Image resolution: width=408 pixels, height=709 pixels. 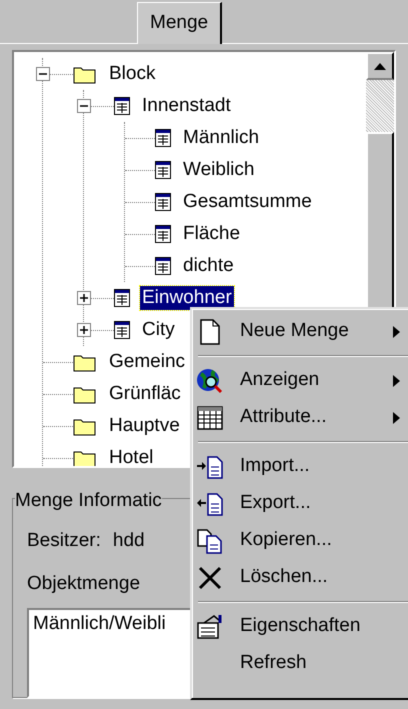 What do you see at coordinates (218, 170) in the screenshot?
I see `tree-item: Weiblich` at bounding box center [218, 170].